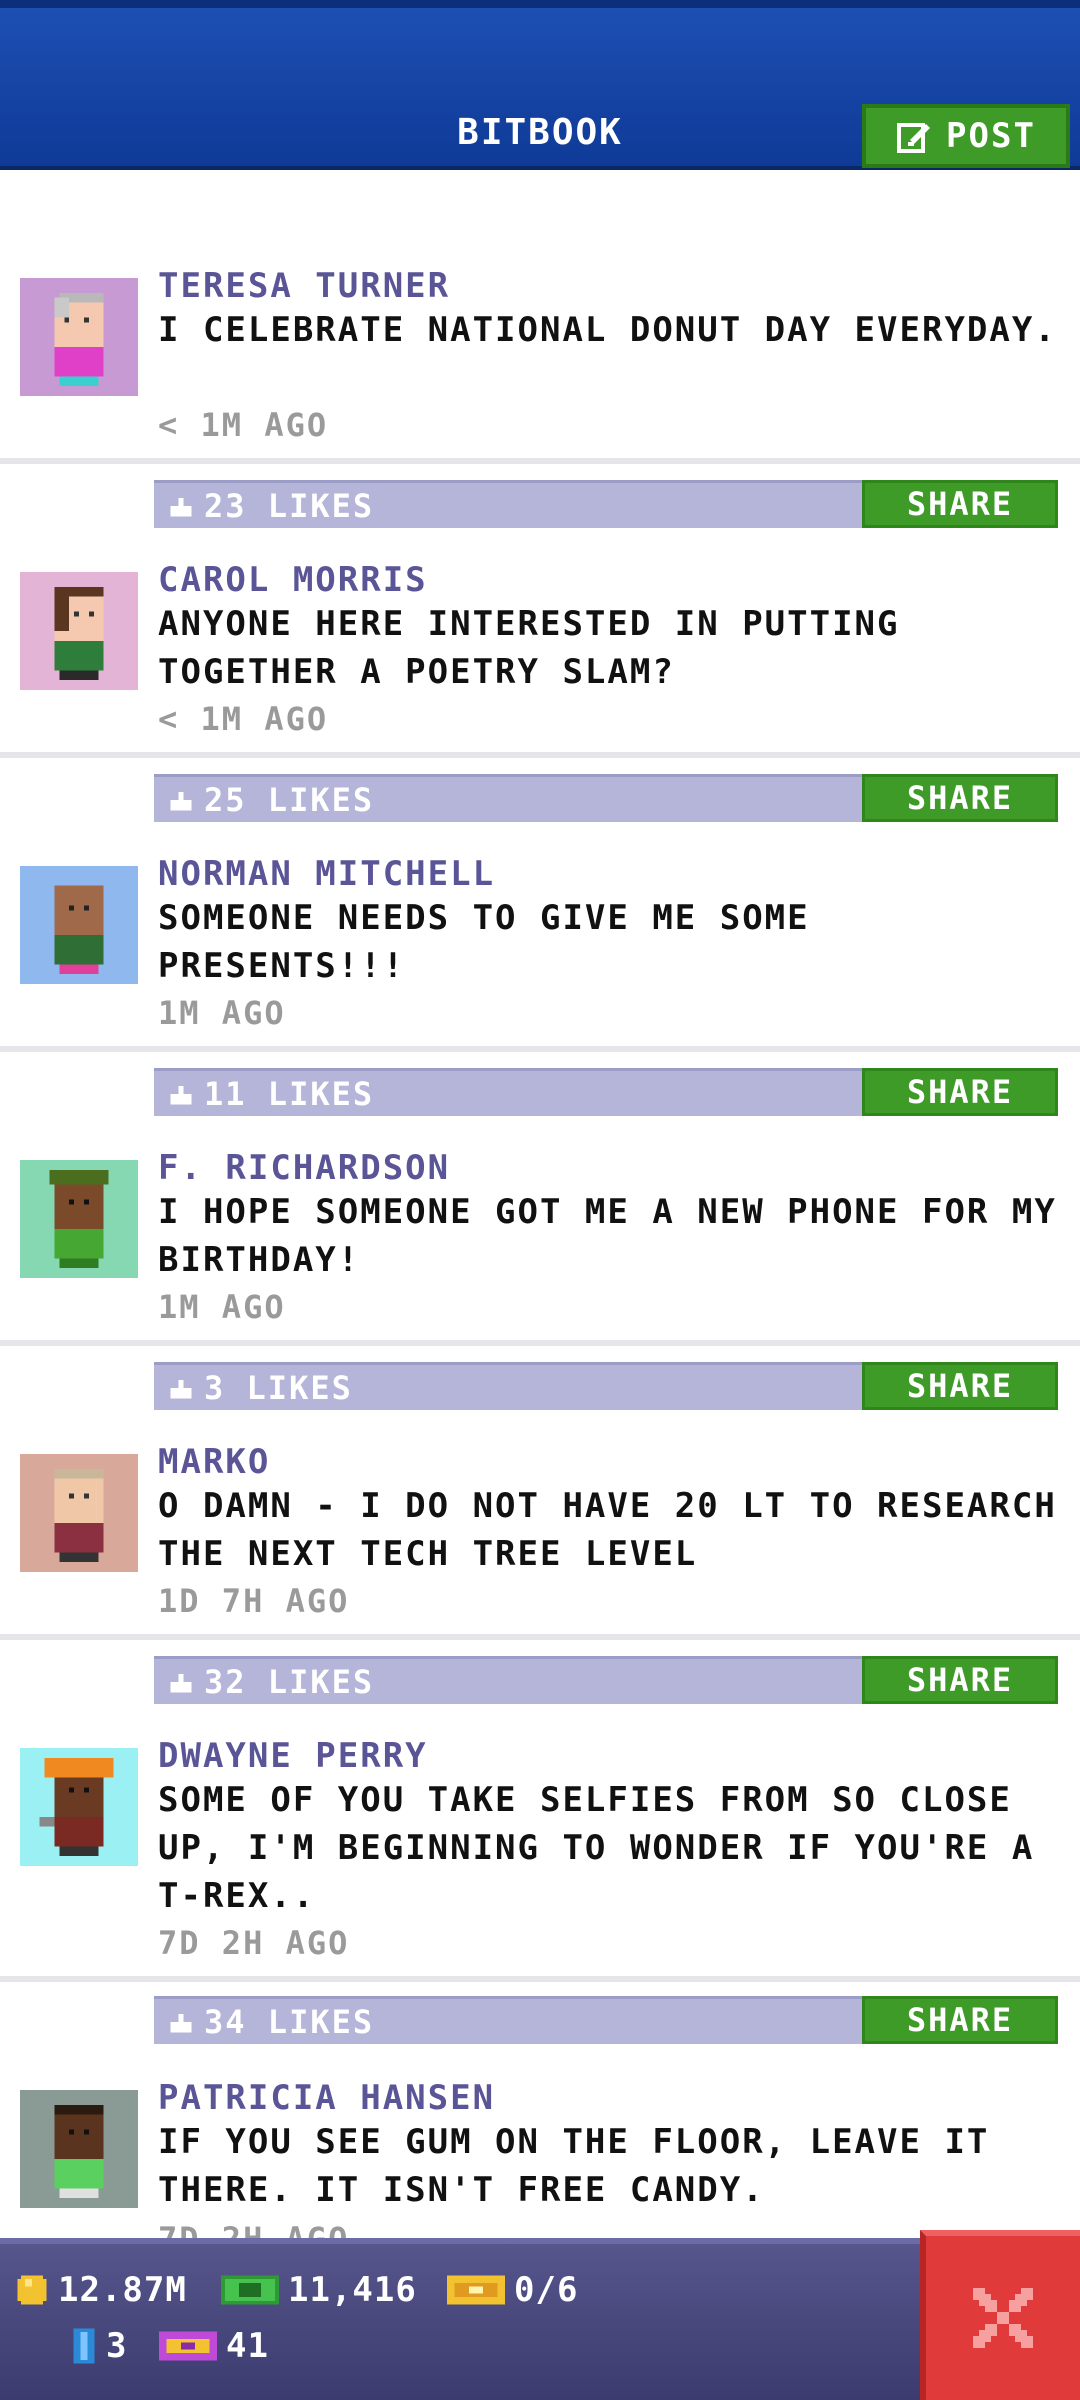 This screenshot has width=1080, height=2400. I want to click on vip-value: 41, so click(247, 2346).